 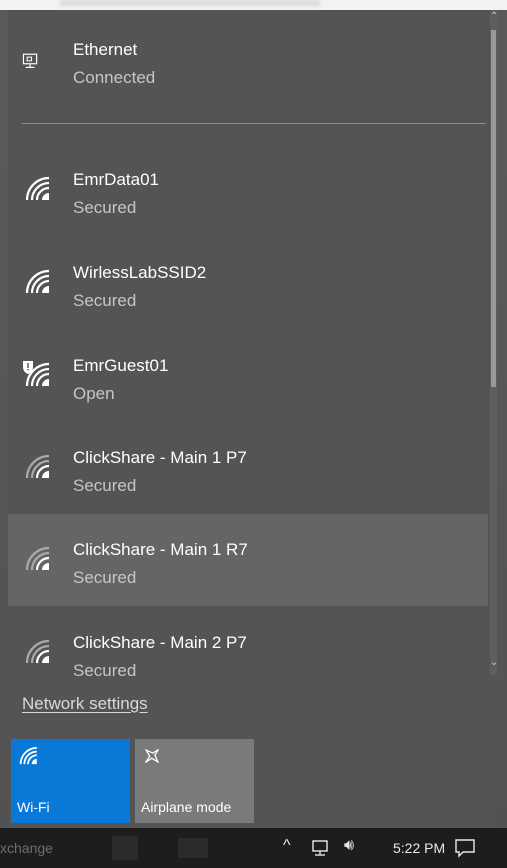 What do you see at coordinates (26, 848) in the screenshot?
I see `taskbar-app-label: xchange` at bounding box center [26, 848].